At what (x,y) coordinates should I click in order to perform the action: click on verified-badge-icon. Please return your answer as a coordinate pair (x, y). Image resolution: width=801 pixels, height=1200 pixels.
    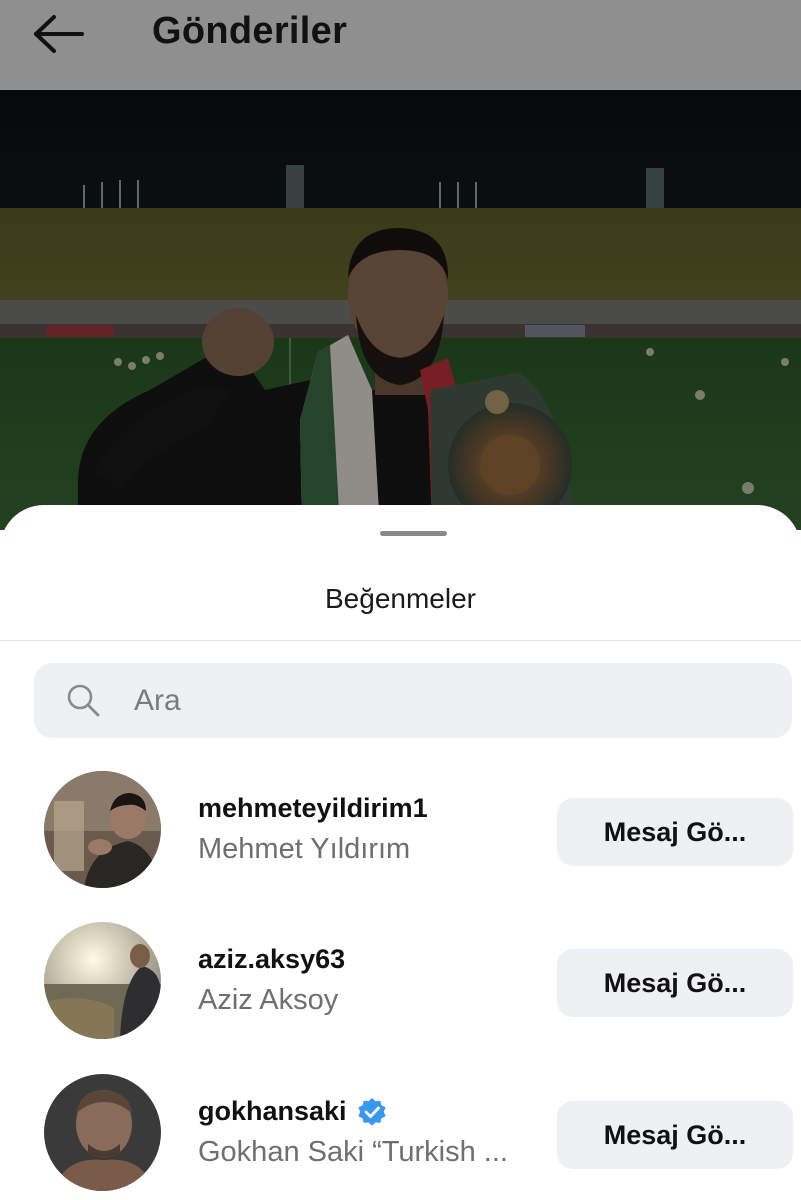
    Looking at the image, I should click on (371, 1111).